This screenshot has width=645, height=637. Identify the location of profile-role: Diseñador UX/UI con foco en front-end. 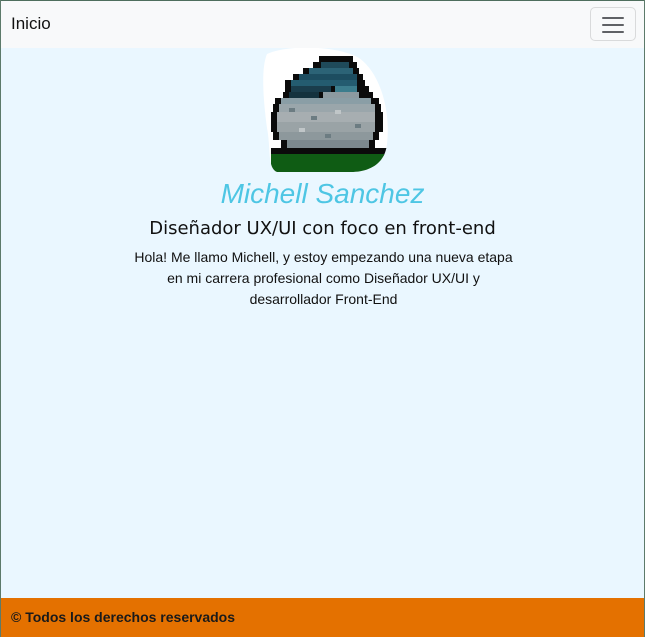
(322, 228).